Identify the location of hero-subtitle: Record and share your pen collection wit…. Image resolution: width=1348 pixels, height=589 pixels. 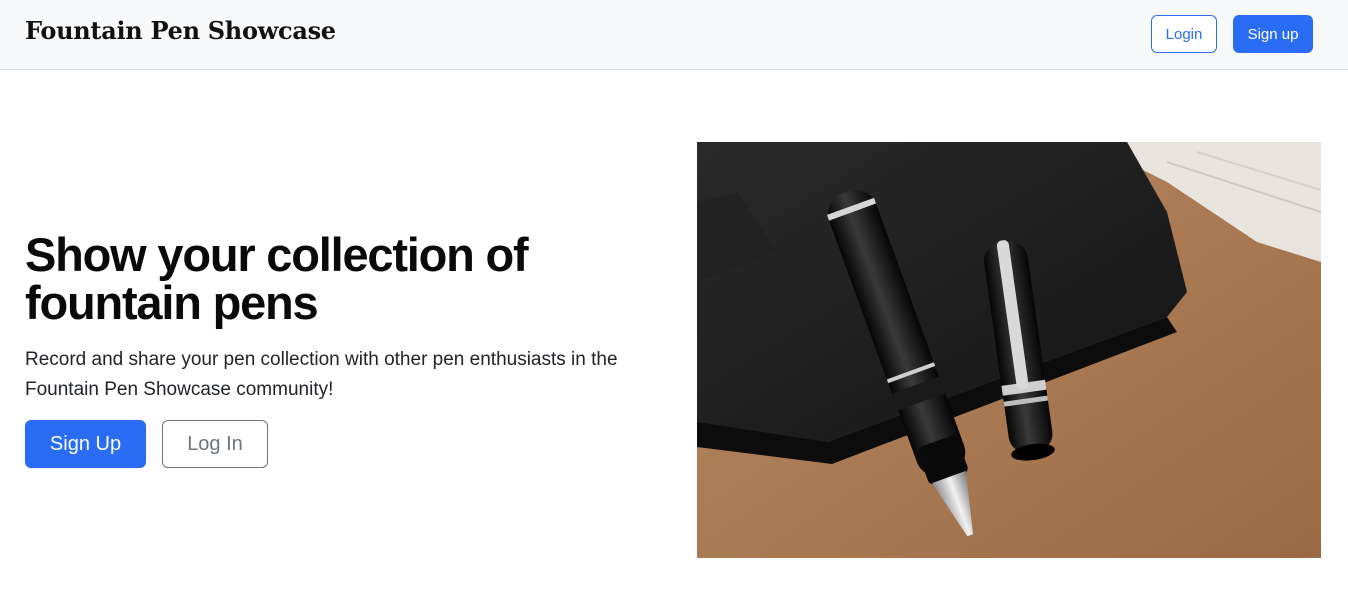
(321, 374).